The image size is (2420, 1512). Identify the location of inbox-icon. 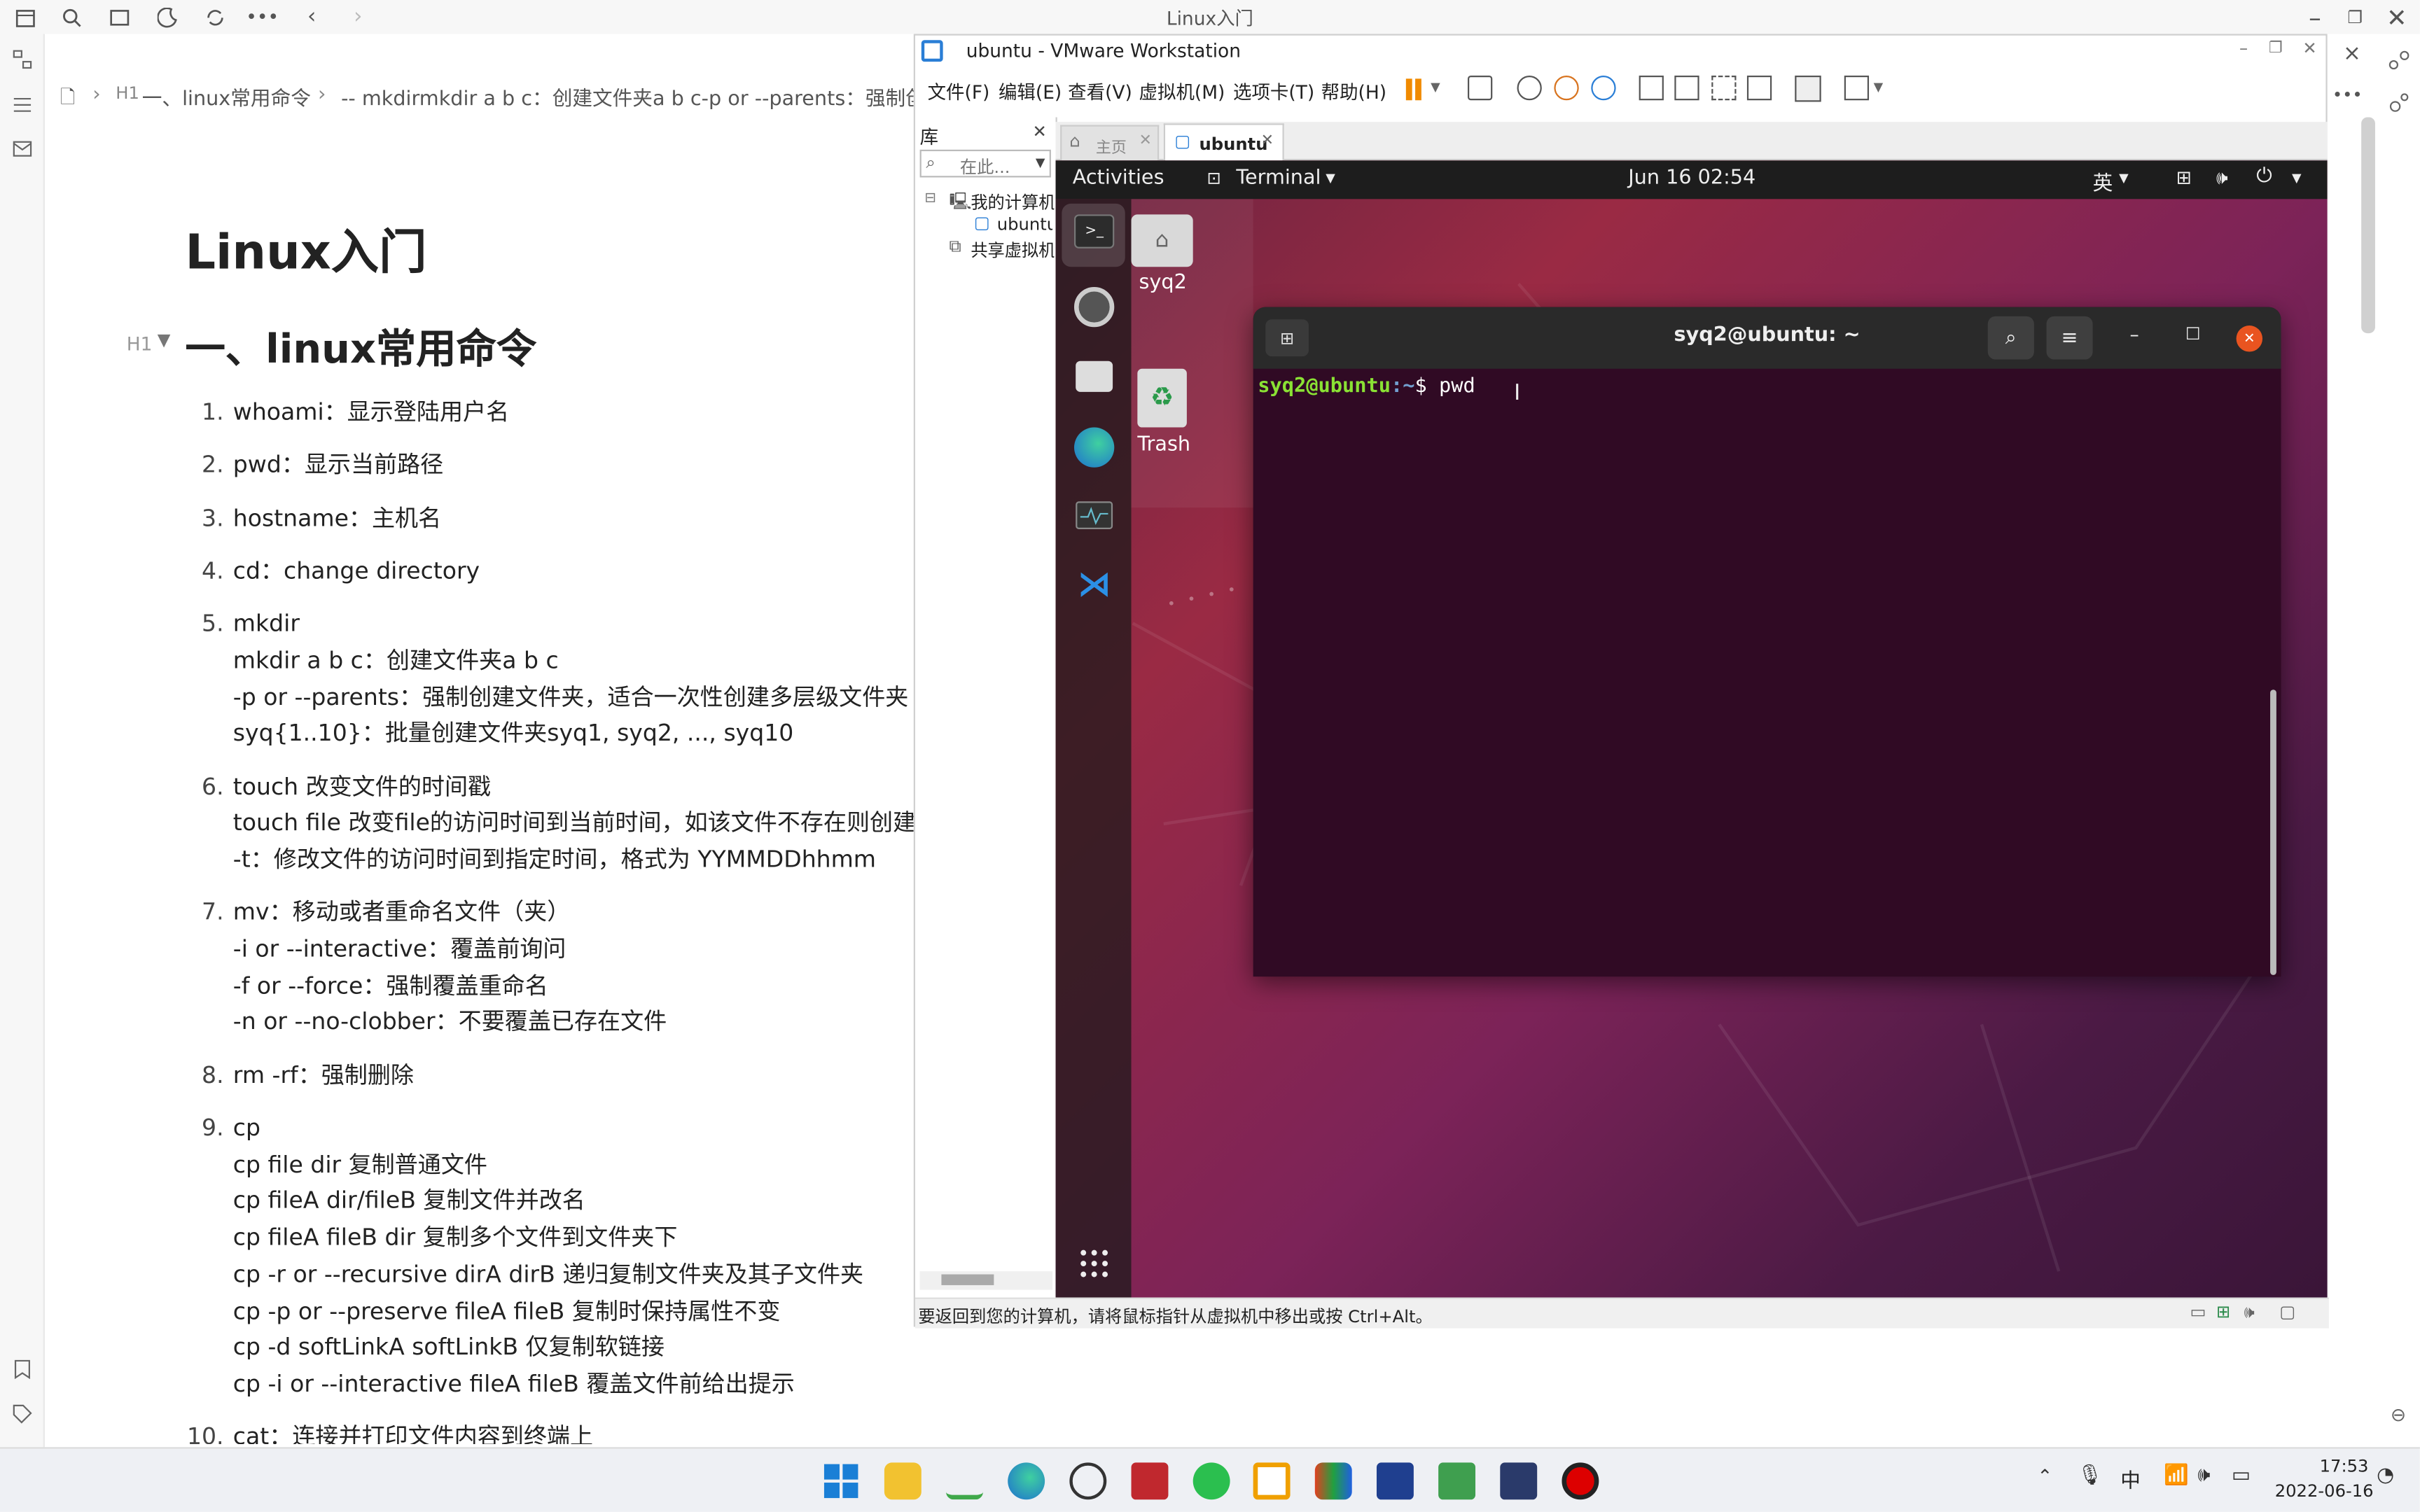
(22, 149).